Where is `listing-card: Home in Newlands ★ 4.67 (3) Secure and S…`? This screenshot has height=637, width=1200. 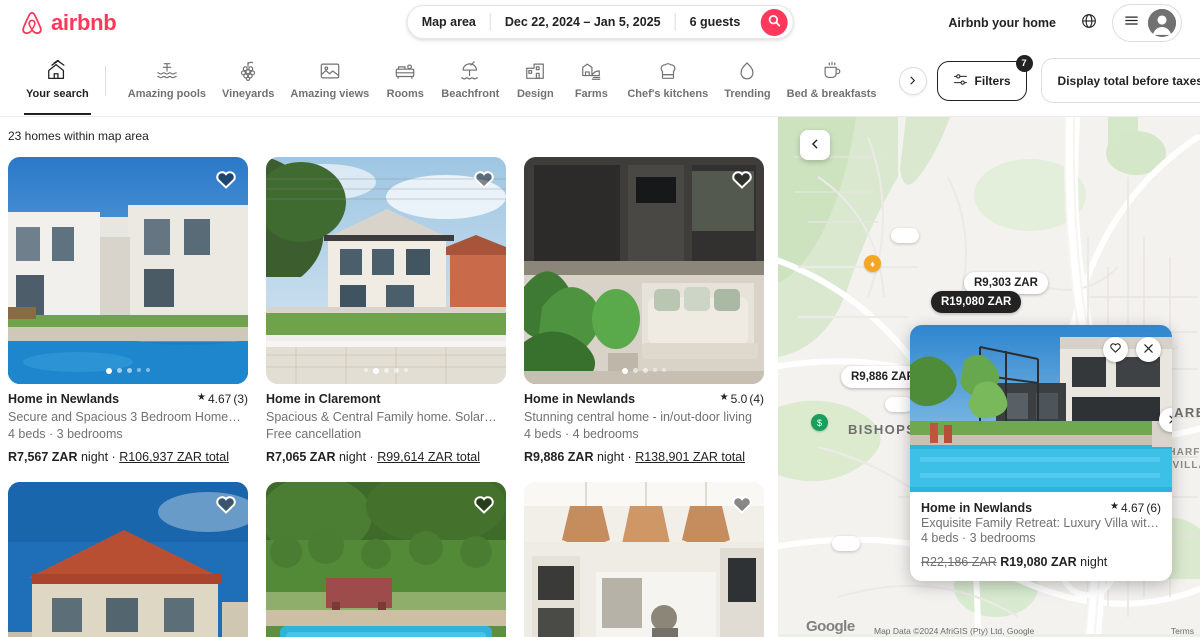 listing-card: Home in Newlands ★ 4.67 (3) Secure and S… is located at coordinates (128, 310).